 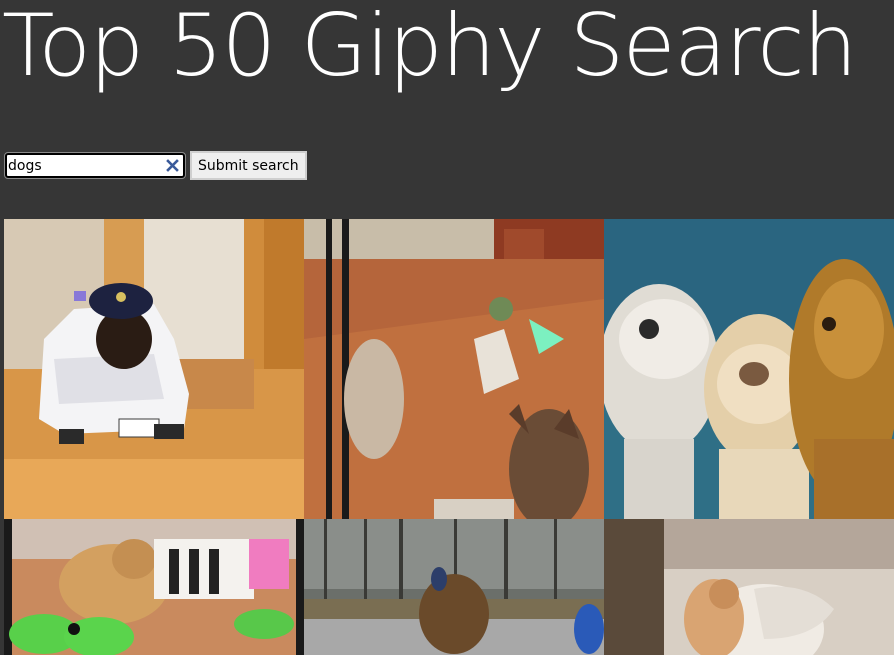 I want to click on gif-puppy-blanket, so click(x=749, y=587).